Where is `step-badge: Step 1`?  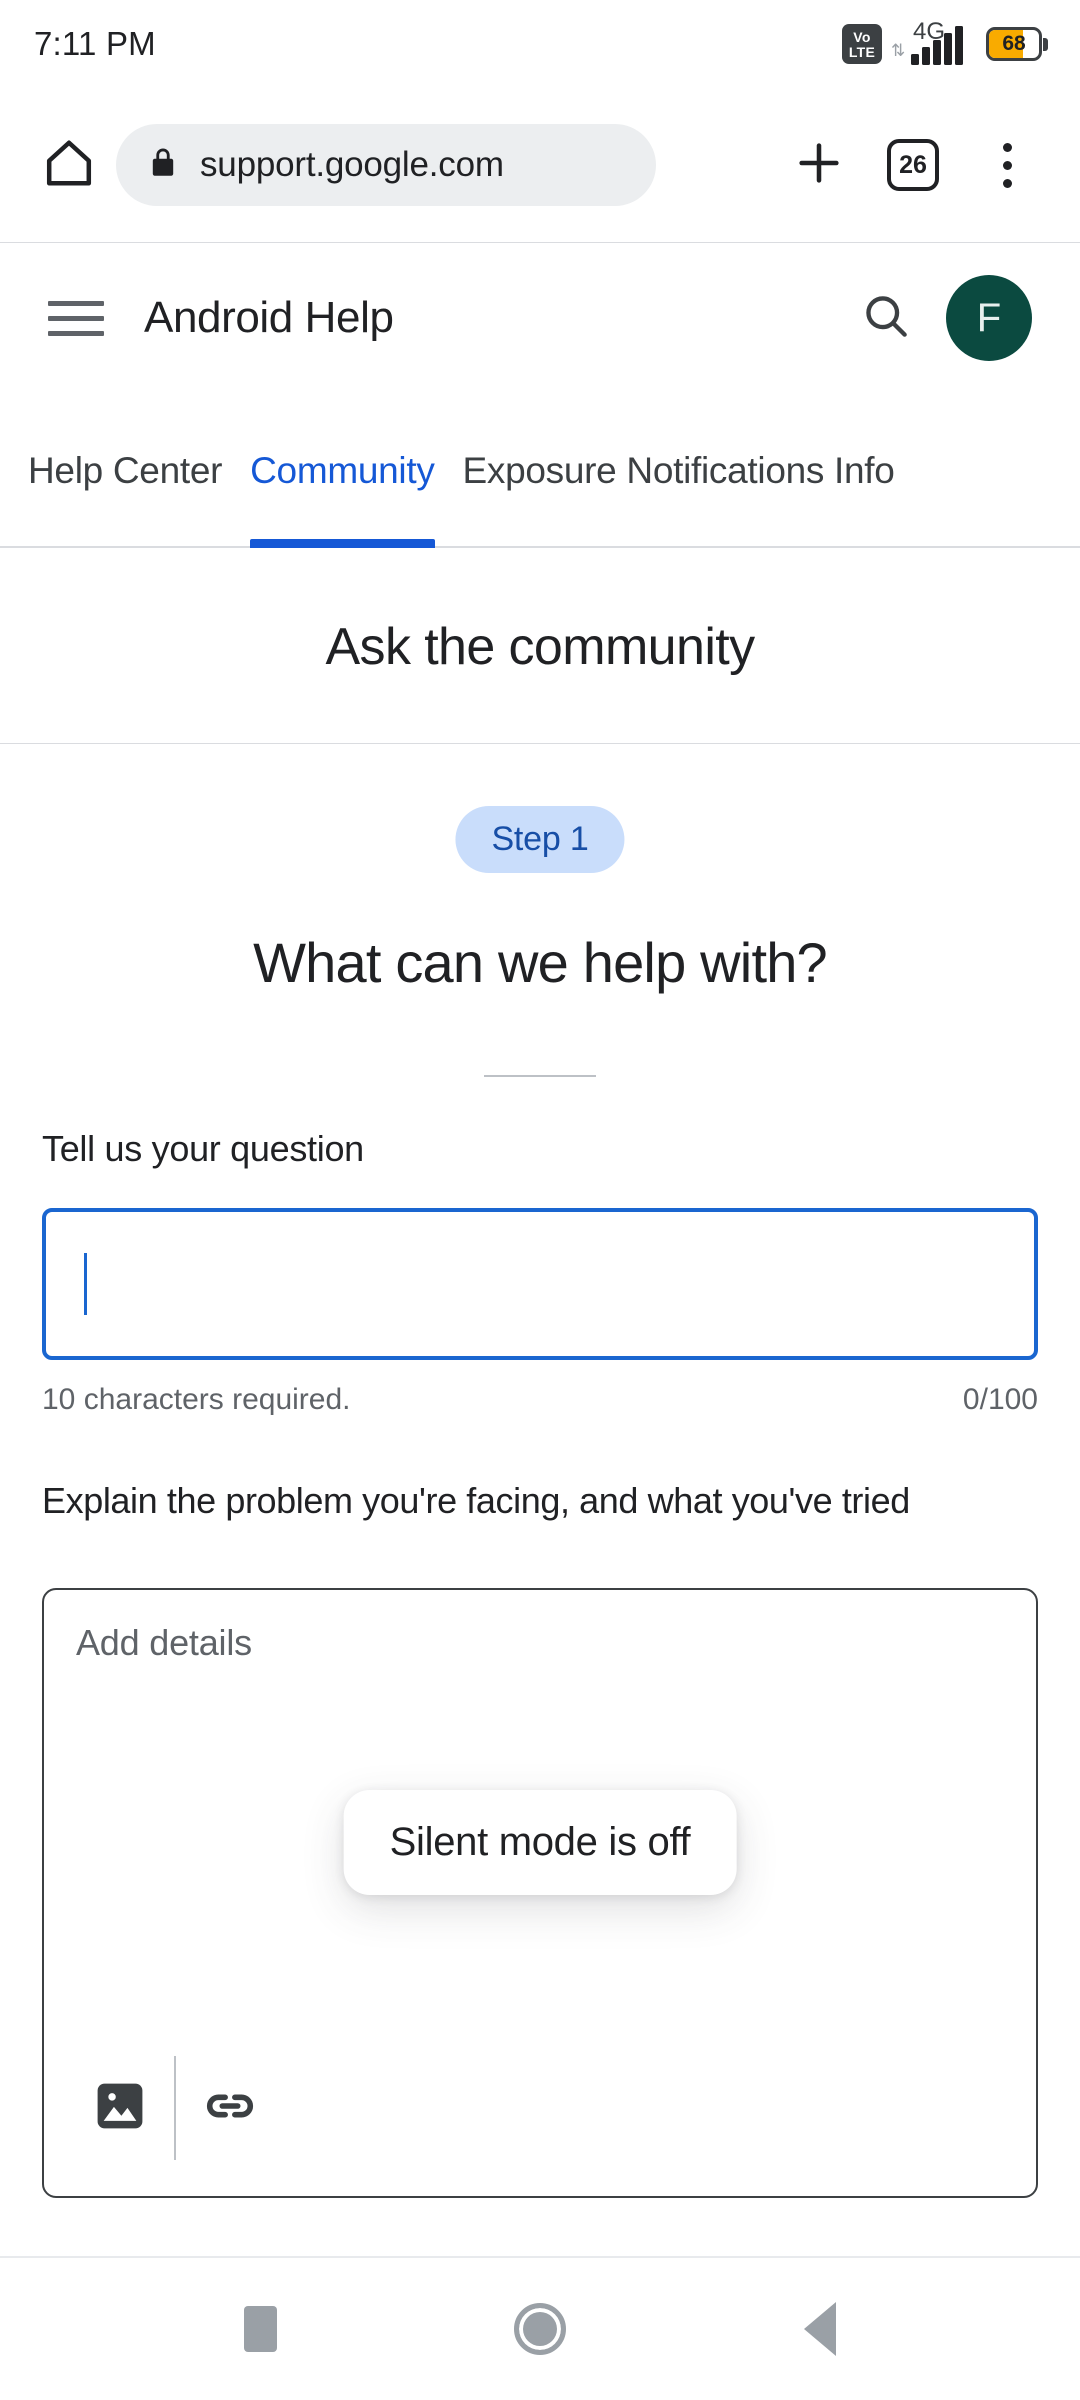 step-badge: Step 1 is located at coordinates (540, 839).